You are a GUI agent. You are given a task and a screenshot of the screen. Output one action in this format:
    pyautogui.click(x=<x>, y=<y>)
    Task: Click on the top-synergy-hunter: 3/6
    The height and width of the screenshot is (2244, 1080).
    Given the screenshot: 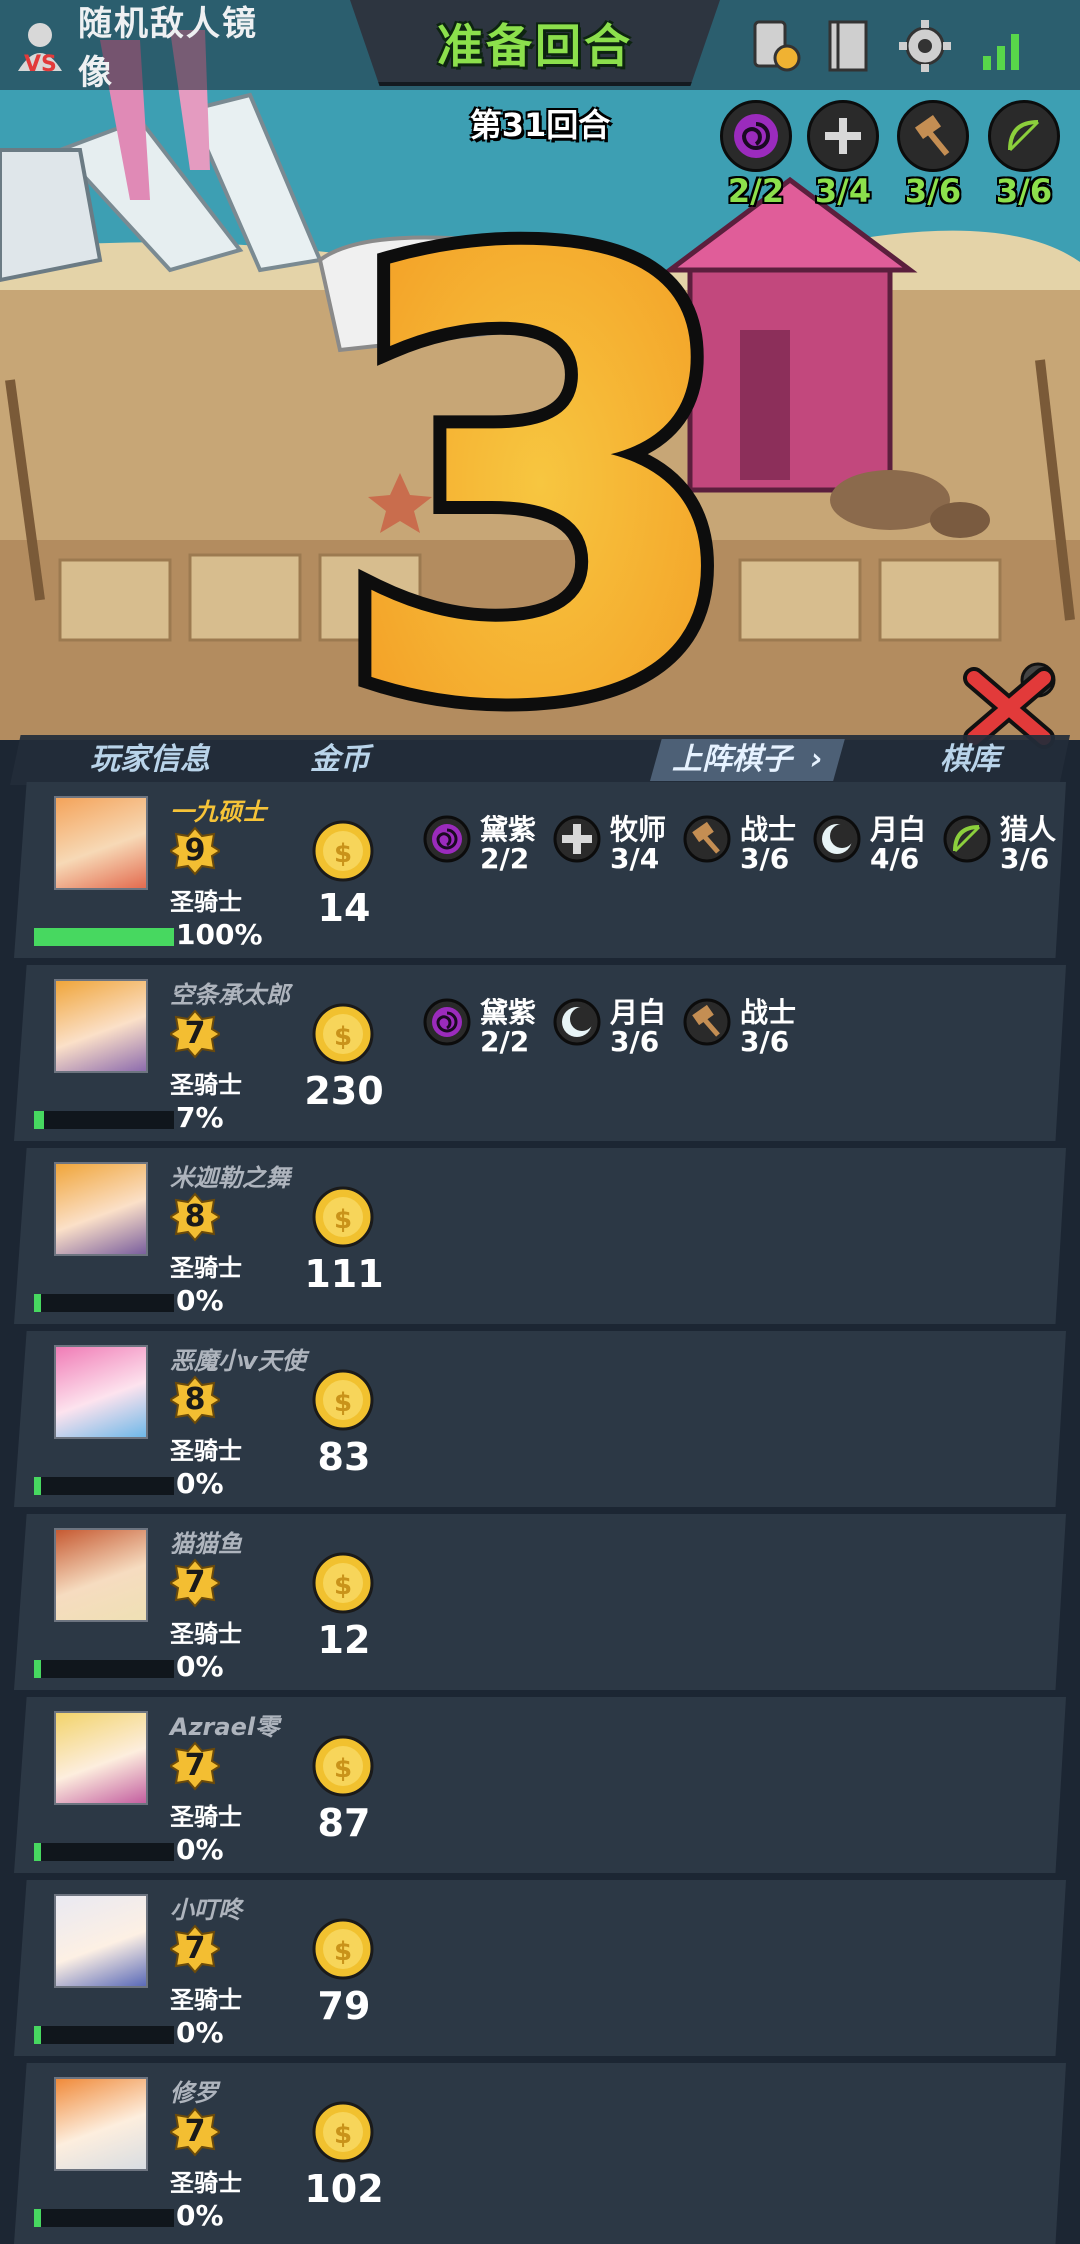 What is the action you would take?
    pyautogui.click(x=1024, y=155)
    